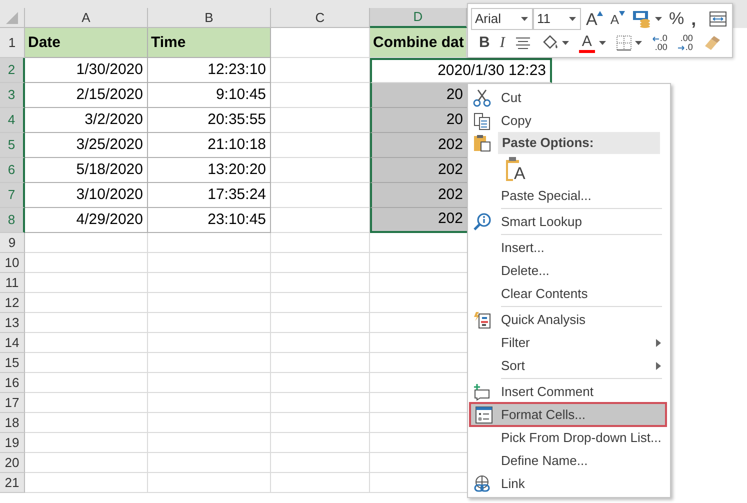 Image resolution: width=747 pixels, height=503 pixels. I want to click on paint-bucket-icon, so click(549, 43).